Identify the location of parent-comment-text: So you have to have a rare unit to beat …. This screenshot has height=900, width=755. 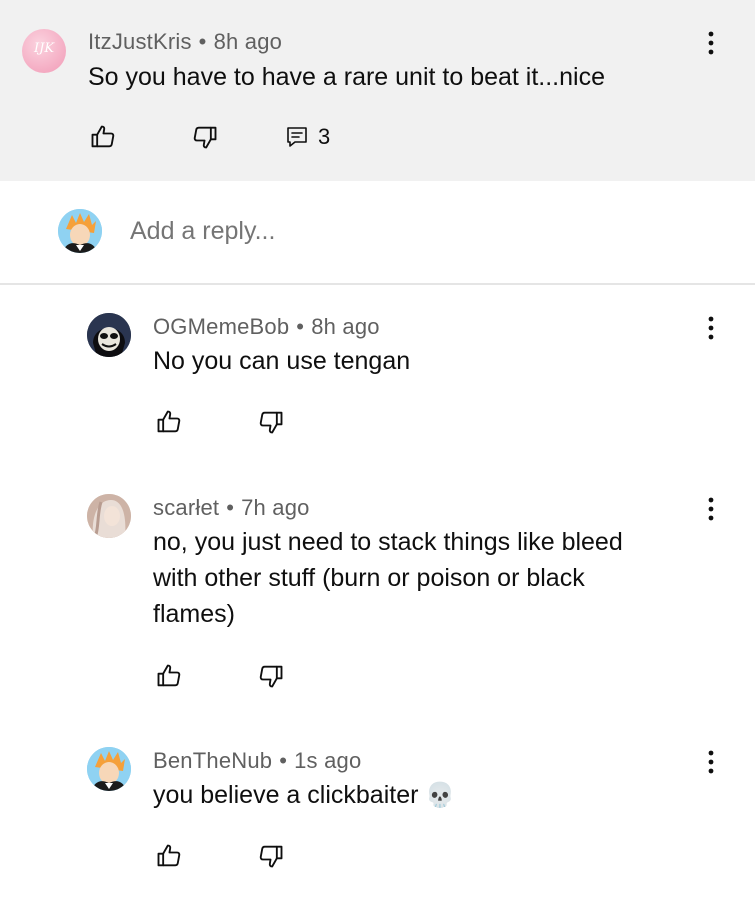
(346, 77).